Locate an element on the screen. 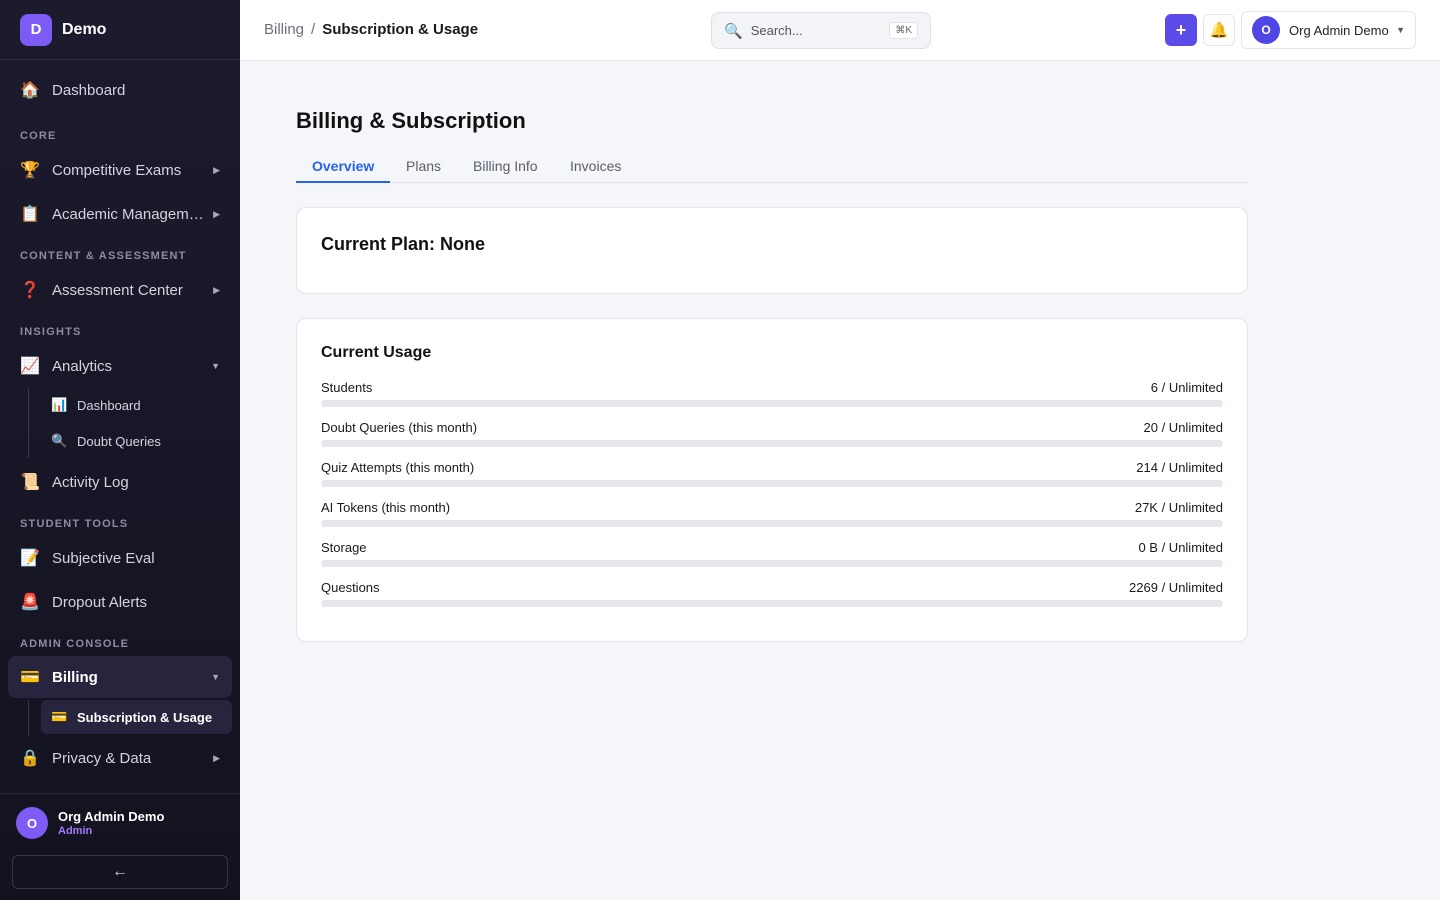  usage-label: Storage is located at coordinates (344, 547).